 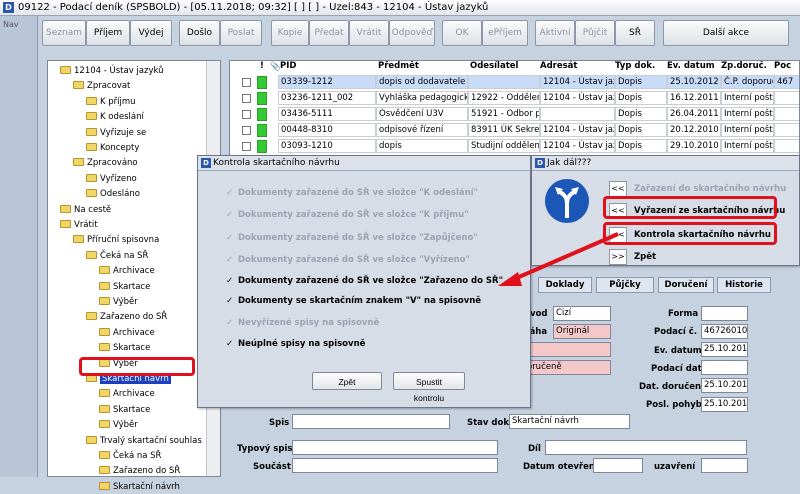 I want to click on tree-item: Na cestě, so click(x=85, y=210).